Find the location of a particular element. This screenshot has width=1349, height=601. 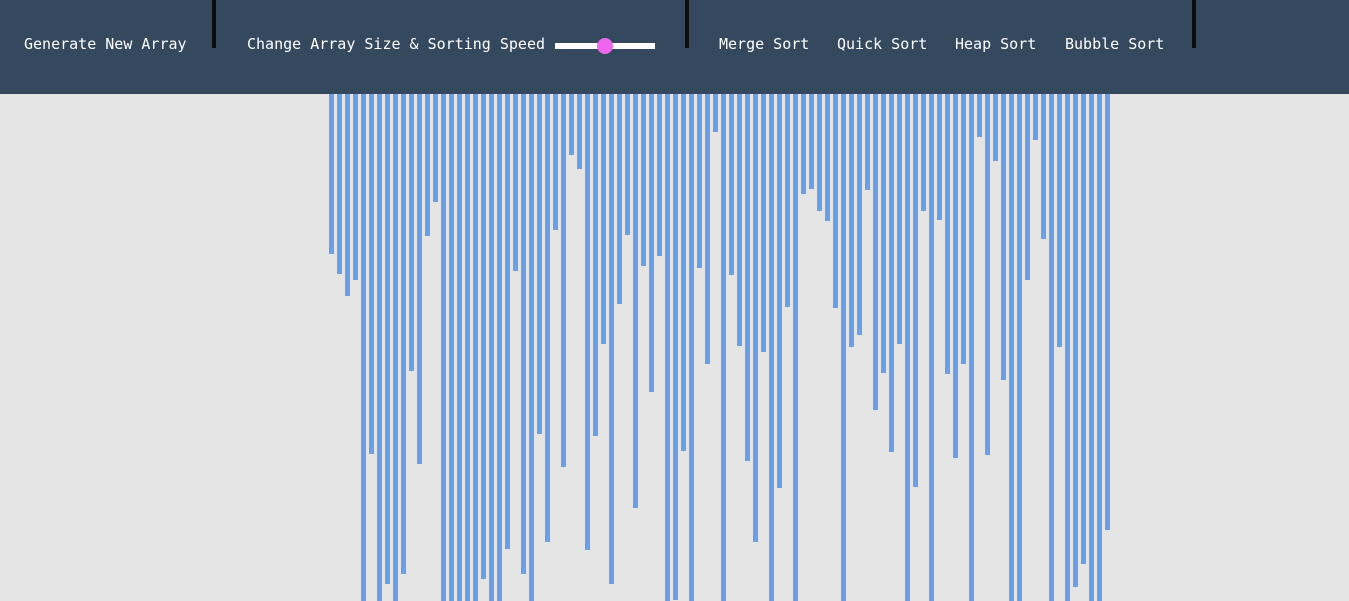

bubble-sort-button: Bubble Sort is located at coordinates (1114, 44).